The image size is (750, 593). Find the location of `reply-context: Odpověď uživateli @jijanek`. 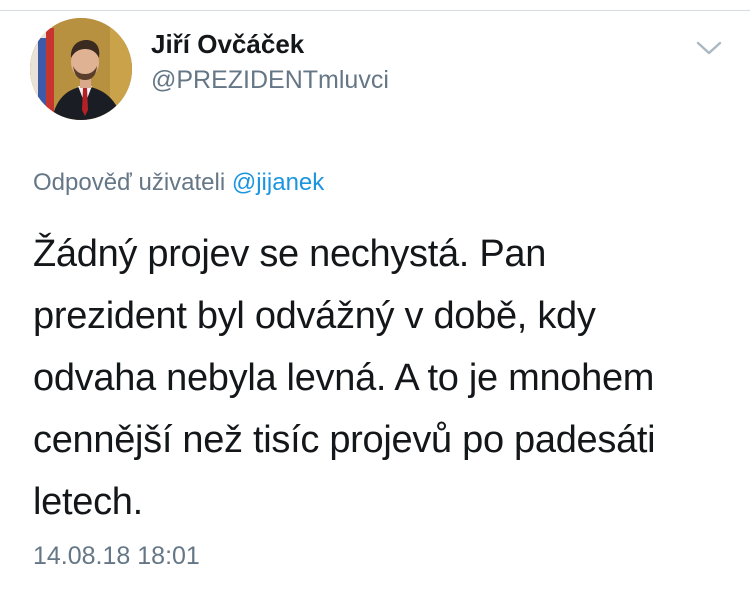

reply-context: Odpověď uživateli @jijanek is located at coordinates (178, 183).